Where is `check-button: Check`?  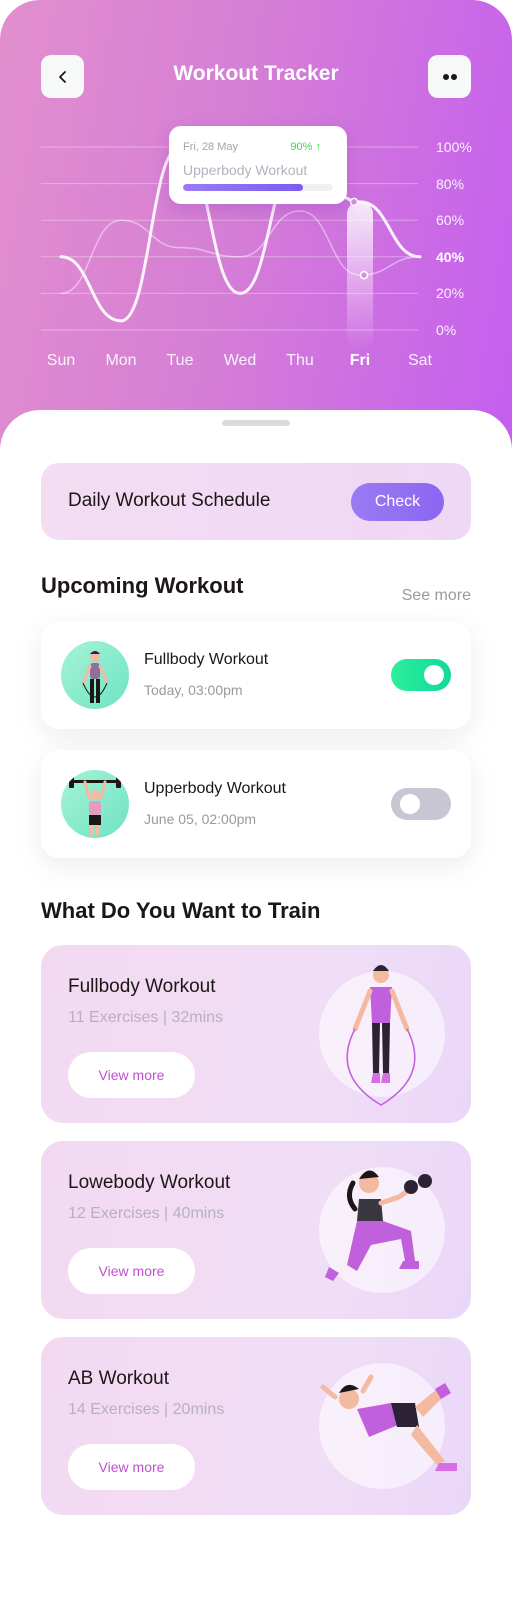 check-button: Check is located at coordinates (397, 502).